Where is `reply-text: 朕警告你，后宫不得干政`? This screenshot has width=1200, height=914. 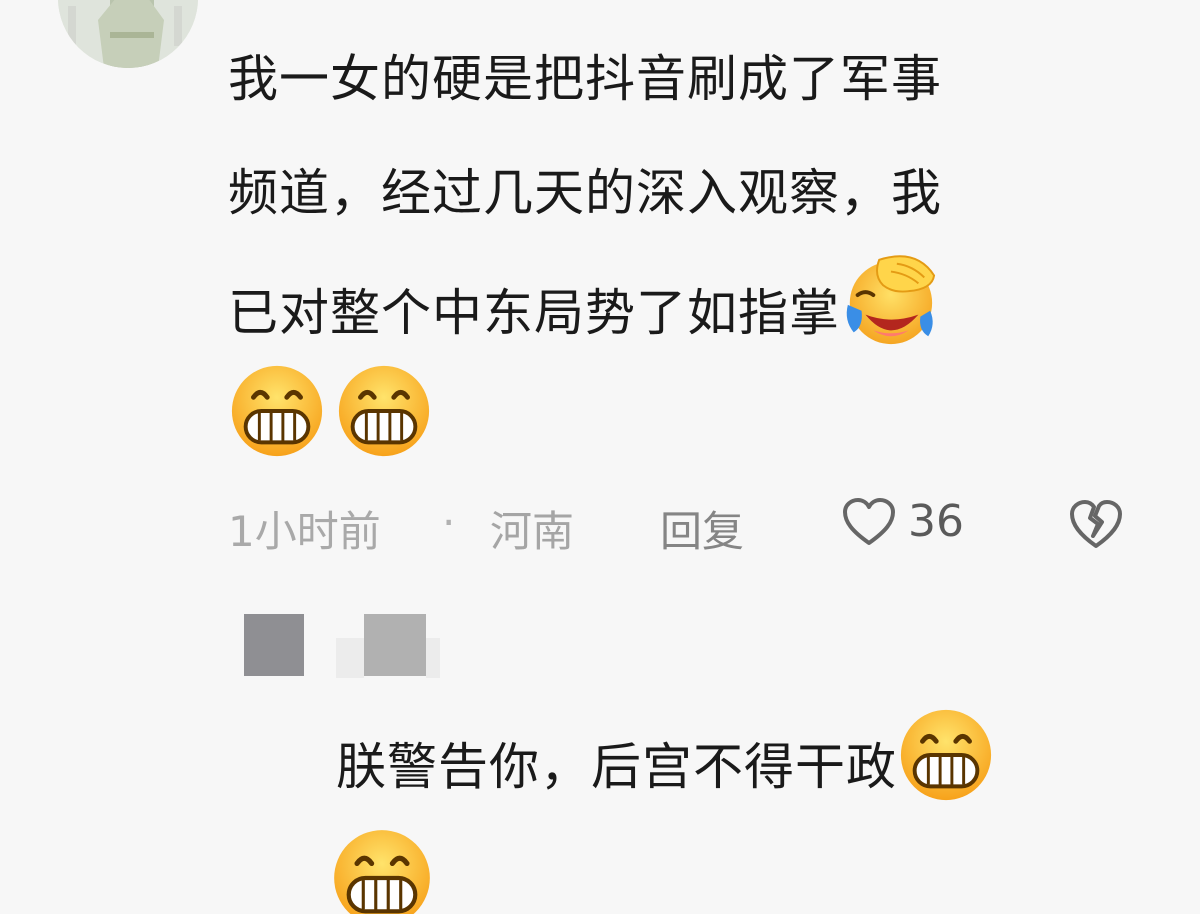
reply-text: 朕警告你，后宫不得干政 is located at coordinates (736, 771).